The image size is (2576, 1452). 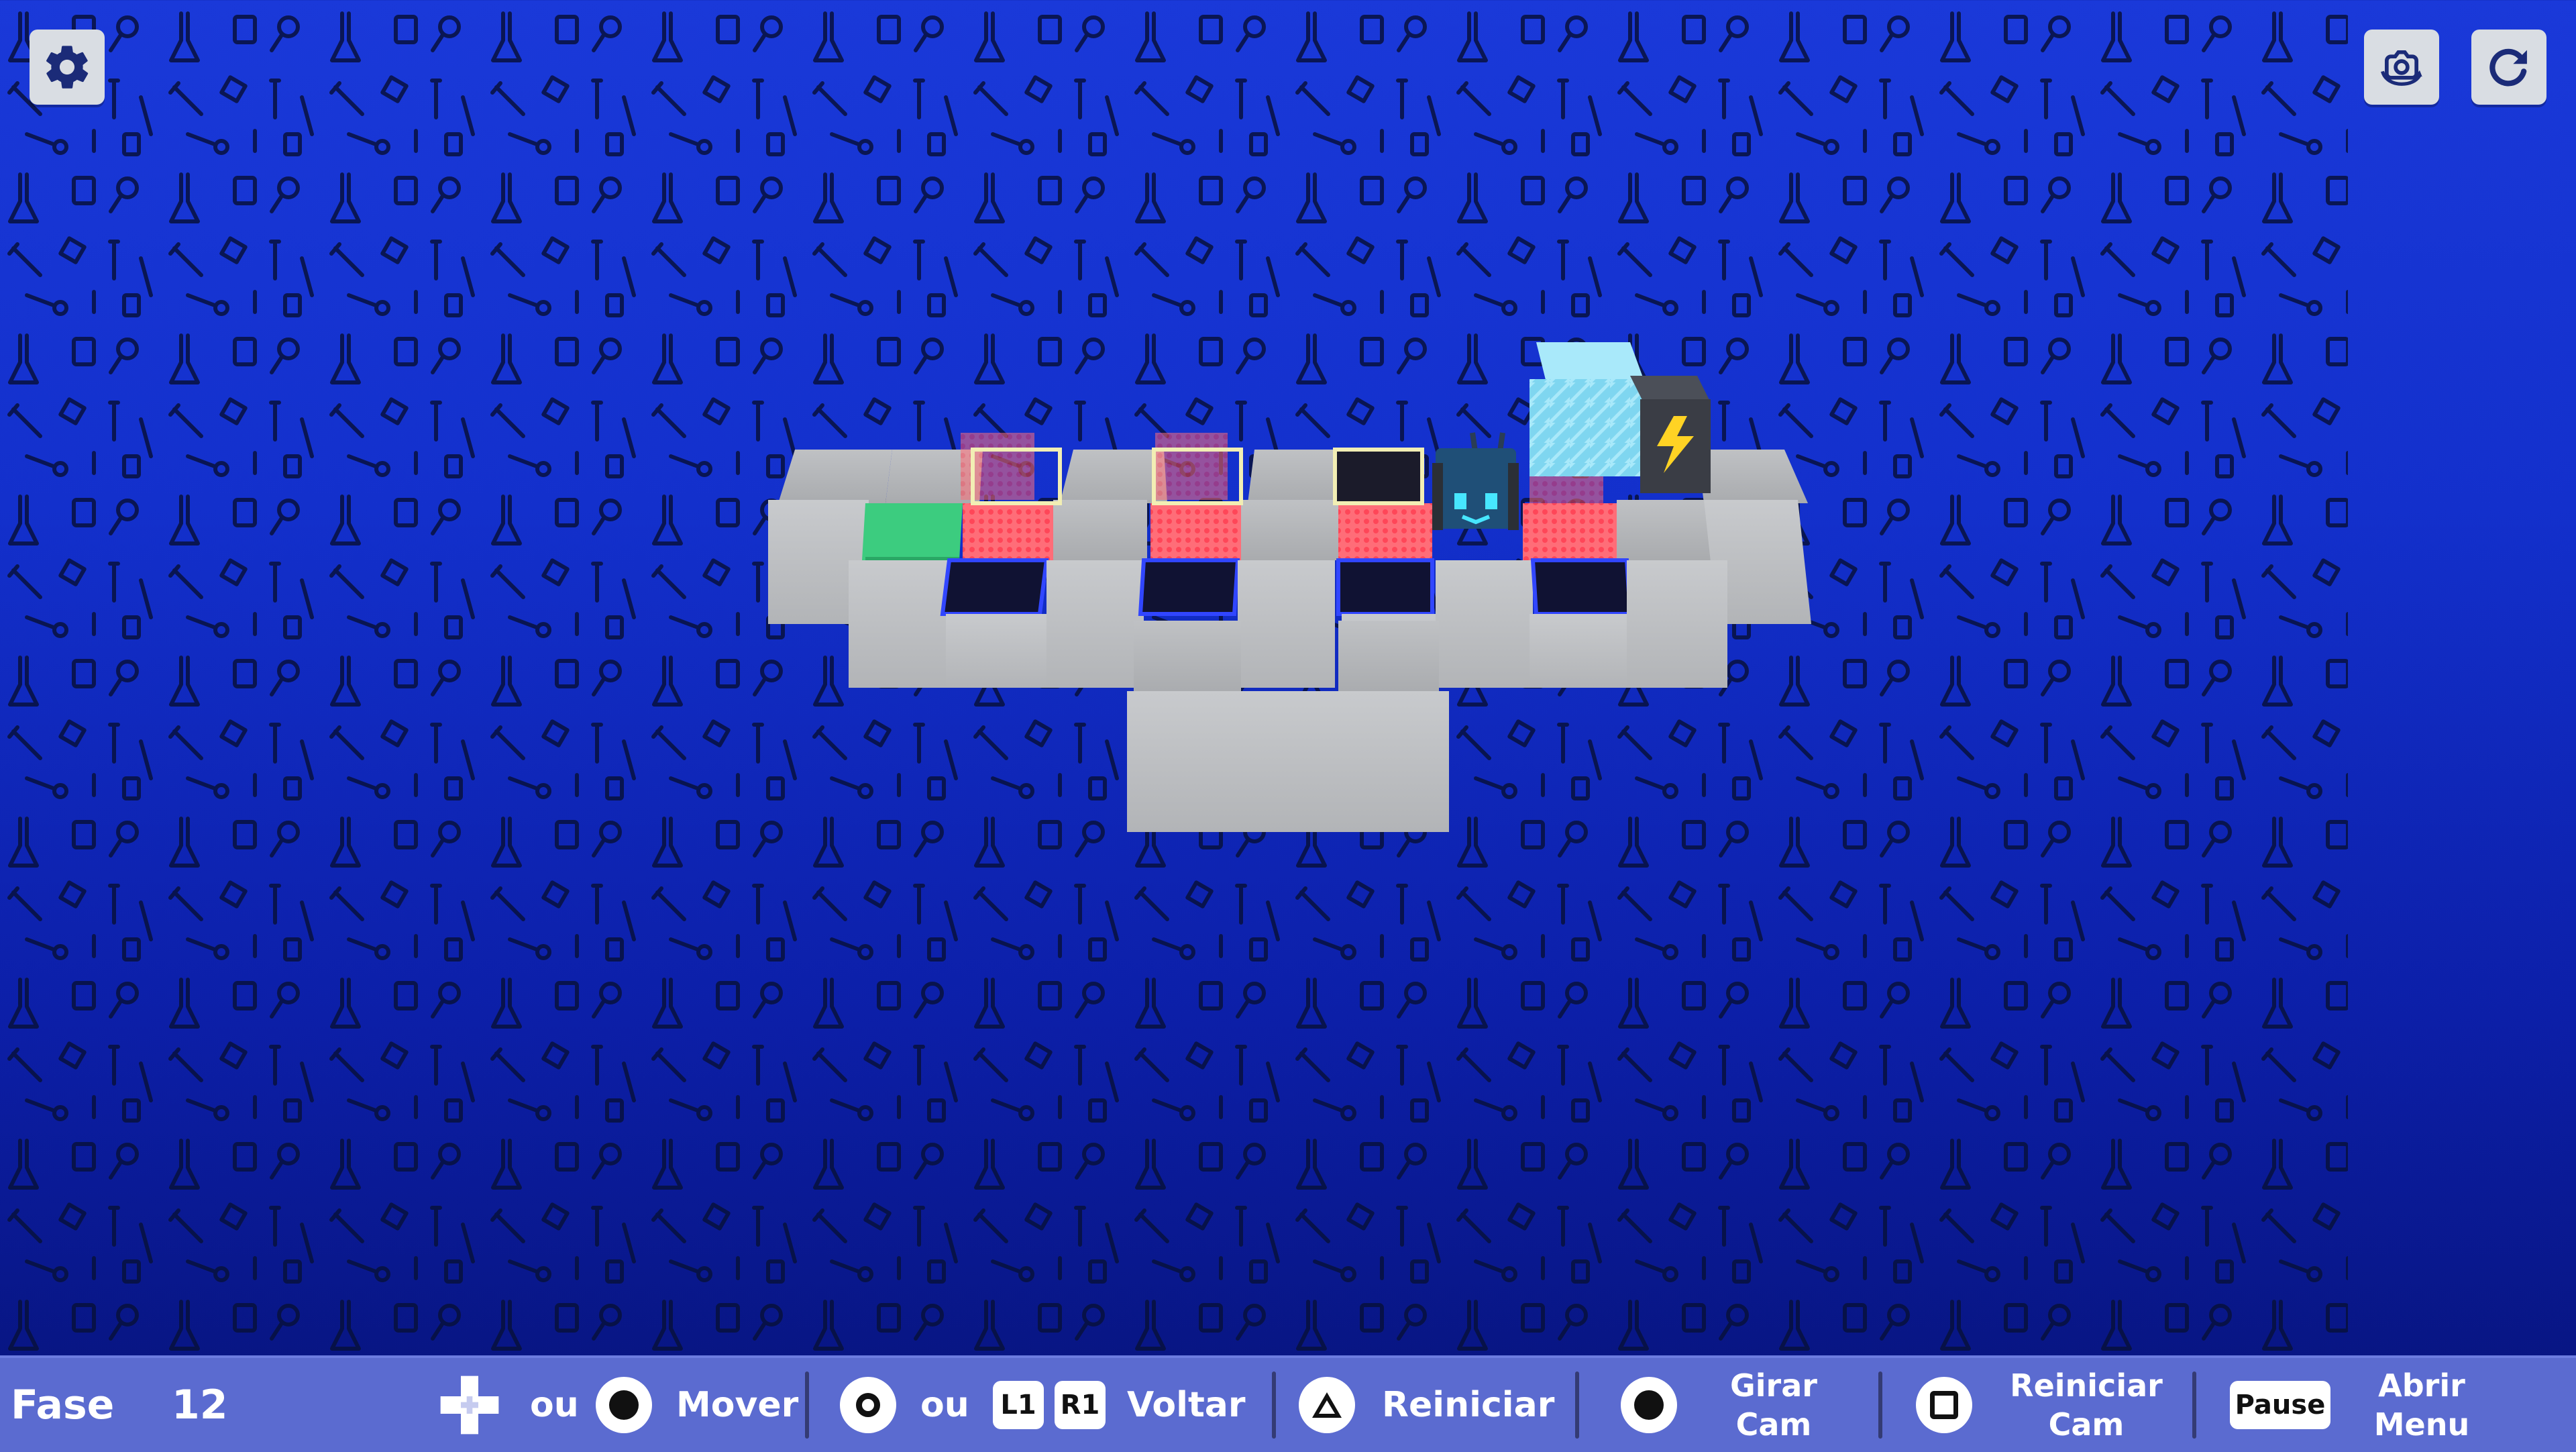 I want to click on restart-icon, so click(x=2508, y=68).